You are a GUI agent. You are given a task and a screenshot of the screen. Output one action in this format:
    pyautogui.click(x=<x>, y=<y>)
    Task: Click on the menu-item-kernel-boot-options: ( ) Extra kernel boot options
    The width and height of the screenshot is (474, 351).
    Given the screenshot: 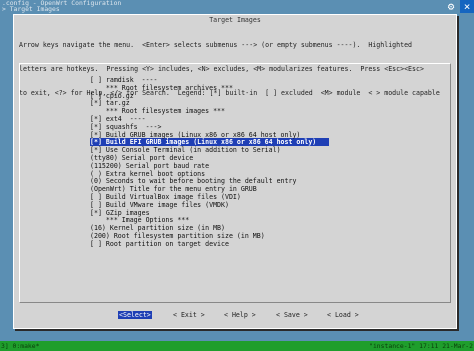 What is the action you would take?
    pyautogui.click(x=265, y=174)
    